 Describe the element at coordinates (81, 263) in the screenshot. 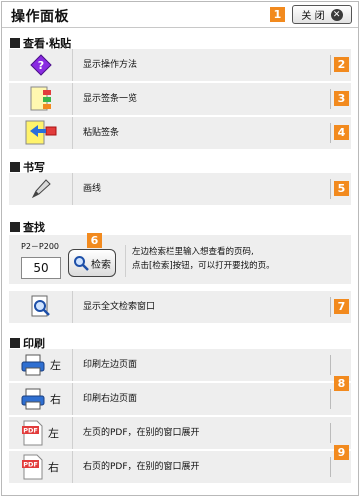

I see `magnifier-icon` at that location.